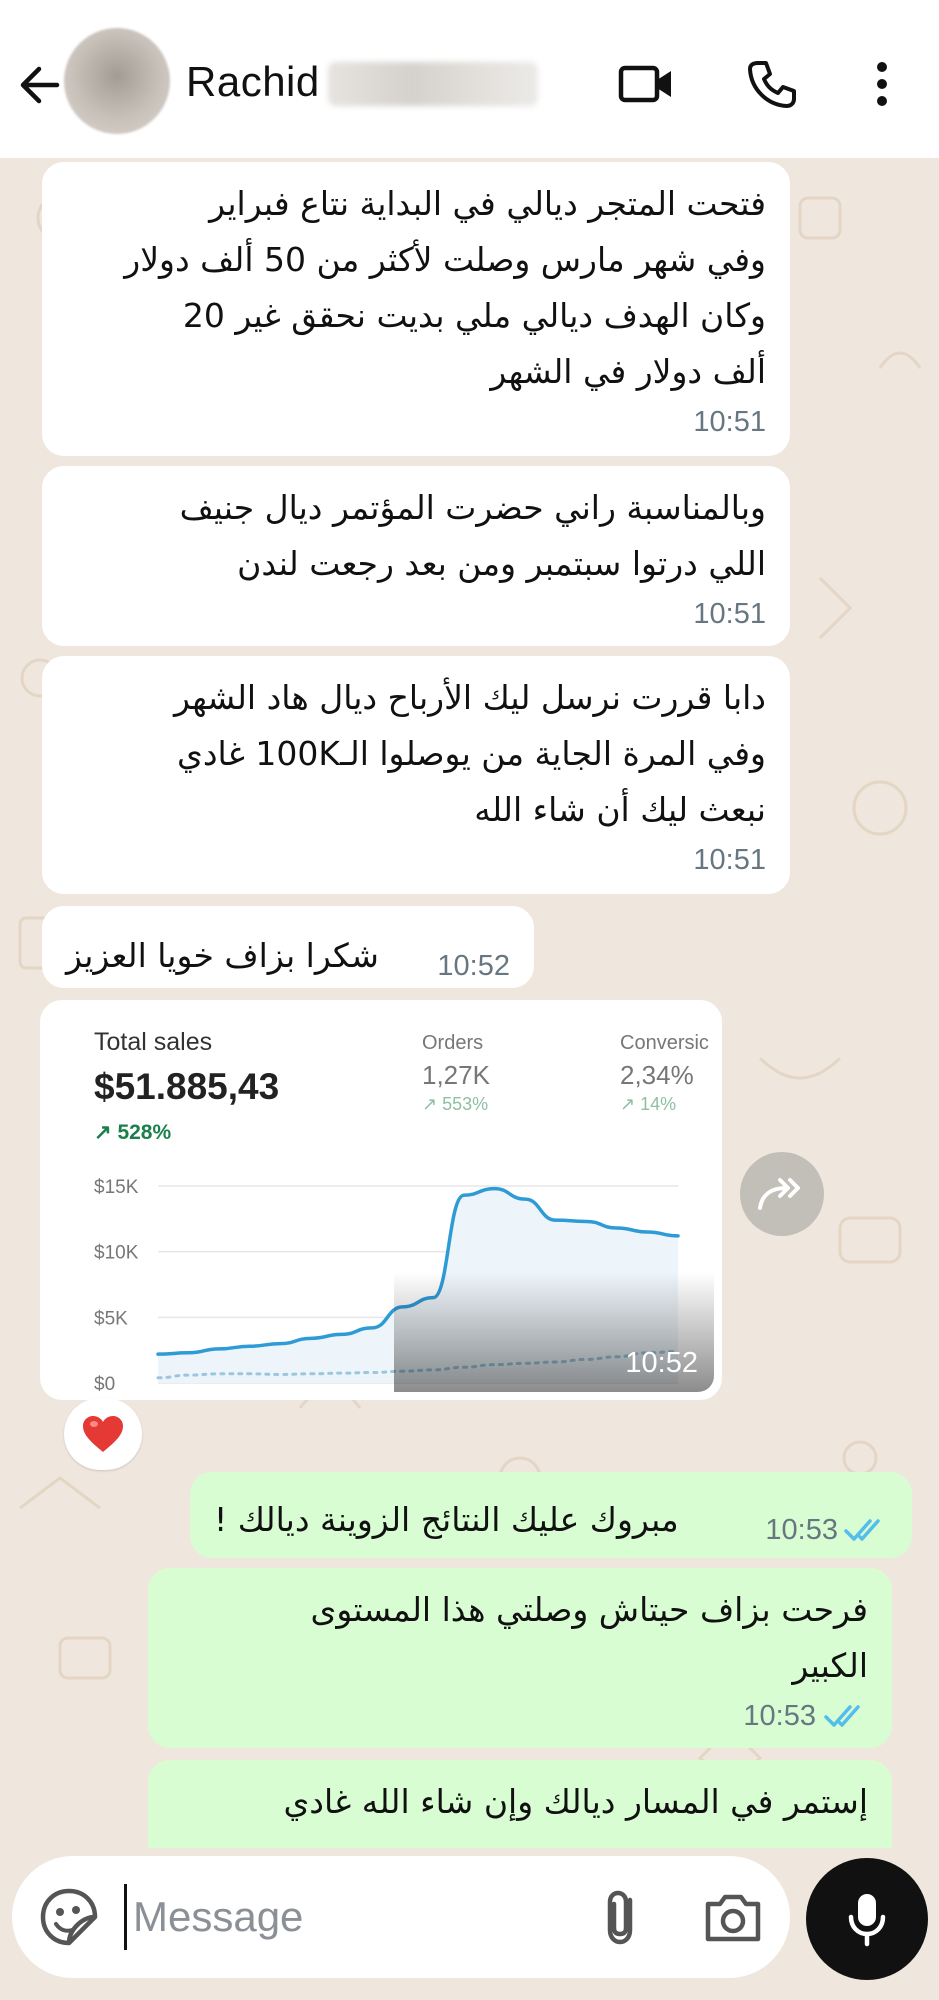  I want to click on back-arrow-icon, so click(39, 85).